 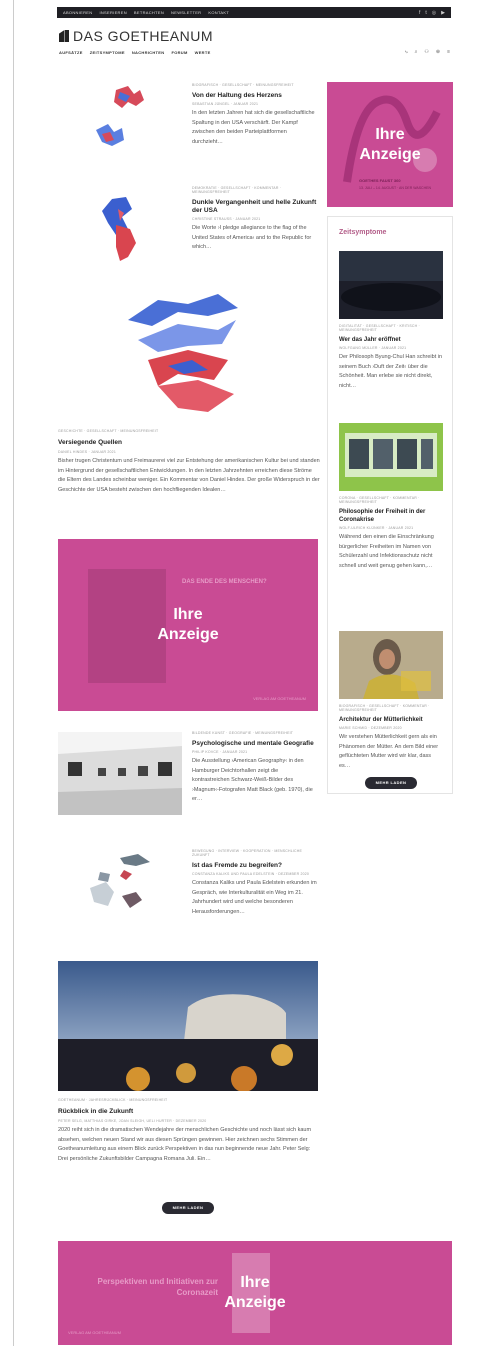 What do you see at coordinates (189, 1112) in the screenshot?
I see `post-title: Rückblick in die Zukunft` at bounding box center [189, 1112].